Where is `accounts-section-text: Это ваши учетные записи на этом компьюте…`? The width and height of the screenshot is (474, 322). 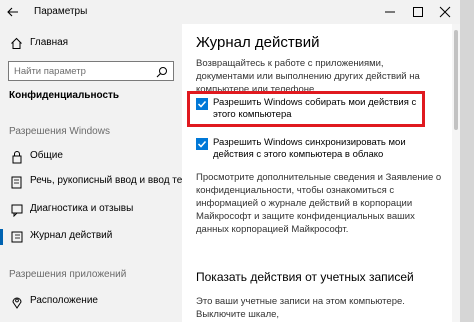 accounts-section-text: Это ваши учетные записи на этом компьюте… is located at coordinates (300, 308).